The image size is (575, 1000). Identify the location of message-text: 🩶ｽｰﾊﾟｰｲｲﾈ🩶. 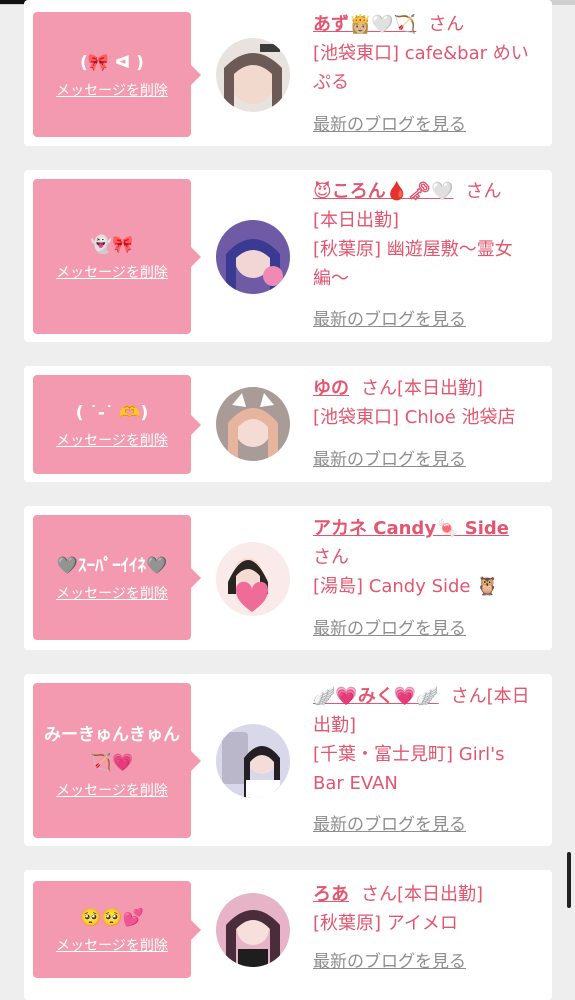
(112, 565).